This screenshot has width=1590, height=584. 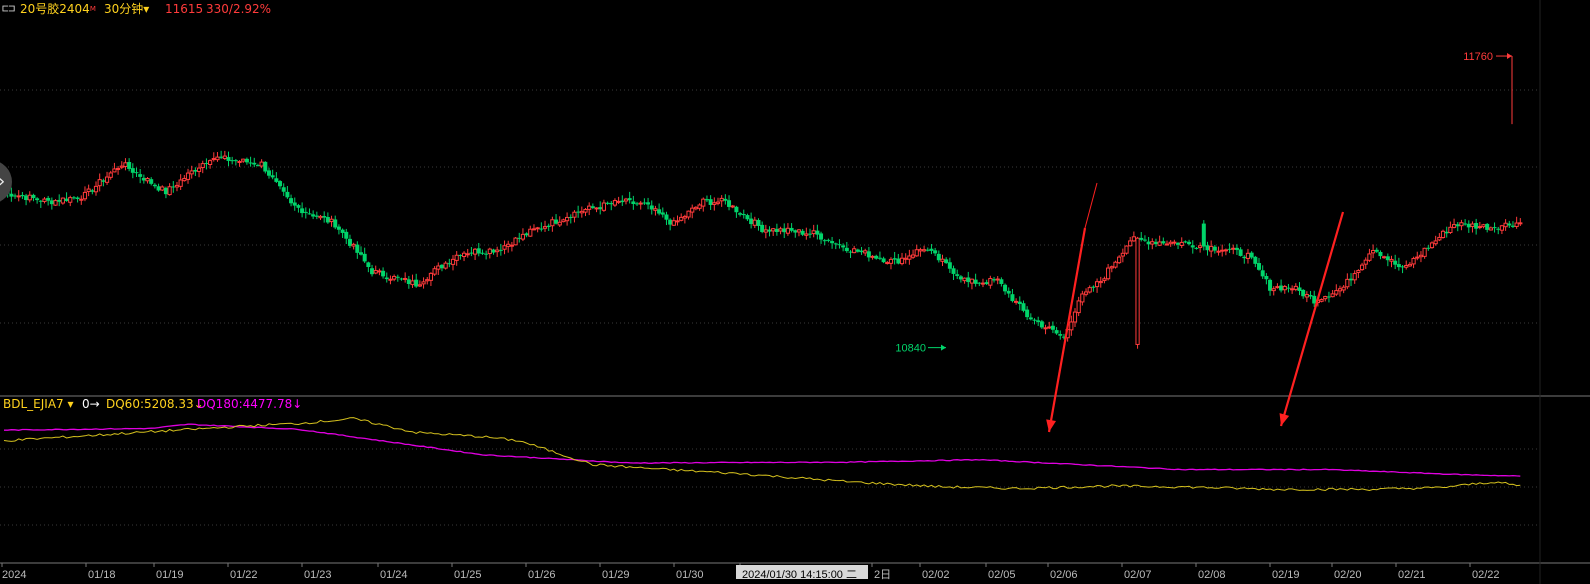 I want to click on min-marker-arrowhead, so click(x=943, y=347).